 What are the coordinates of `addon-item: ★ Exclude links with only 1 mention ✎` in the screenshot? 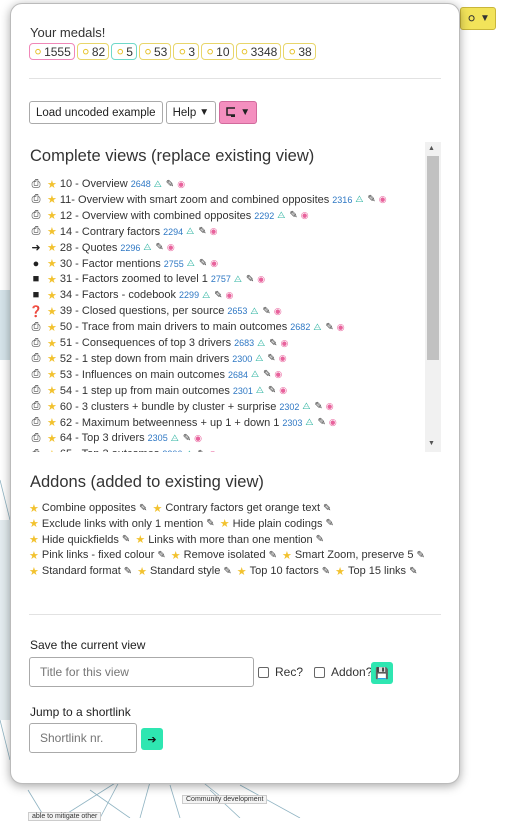 It's located at (122, 524).